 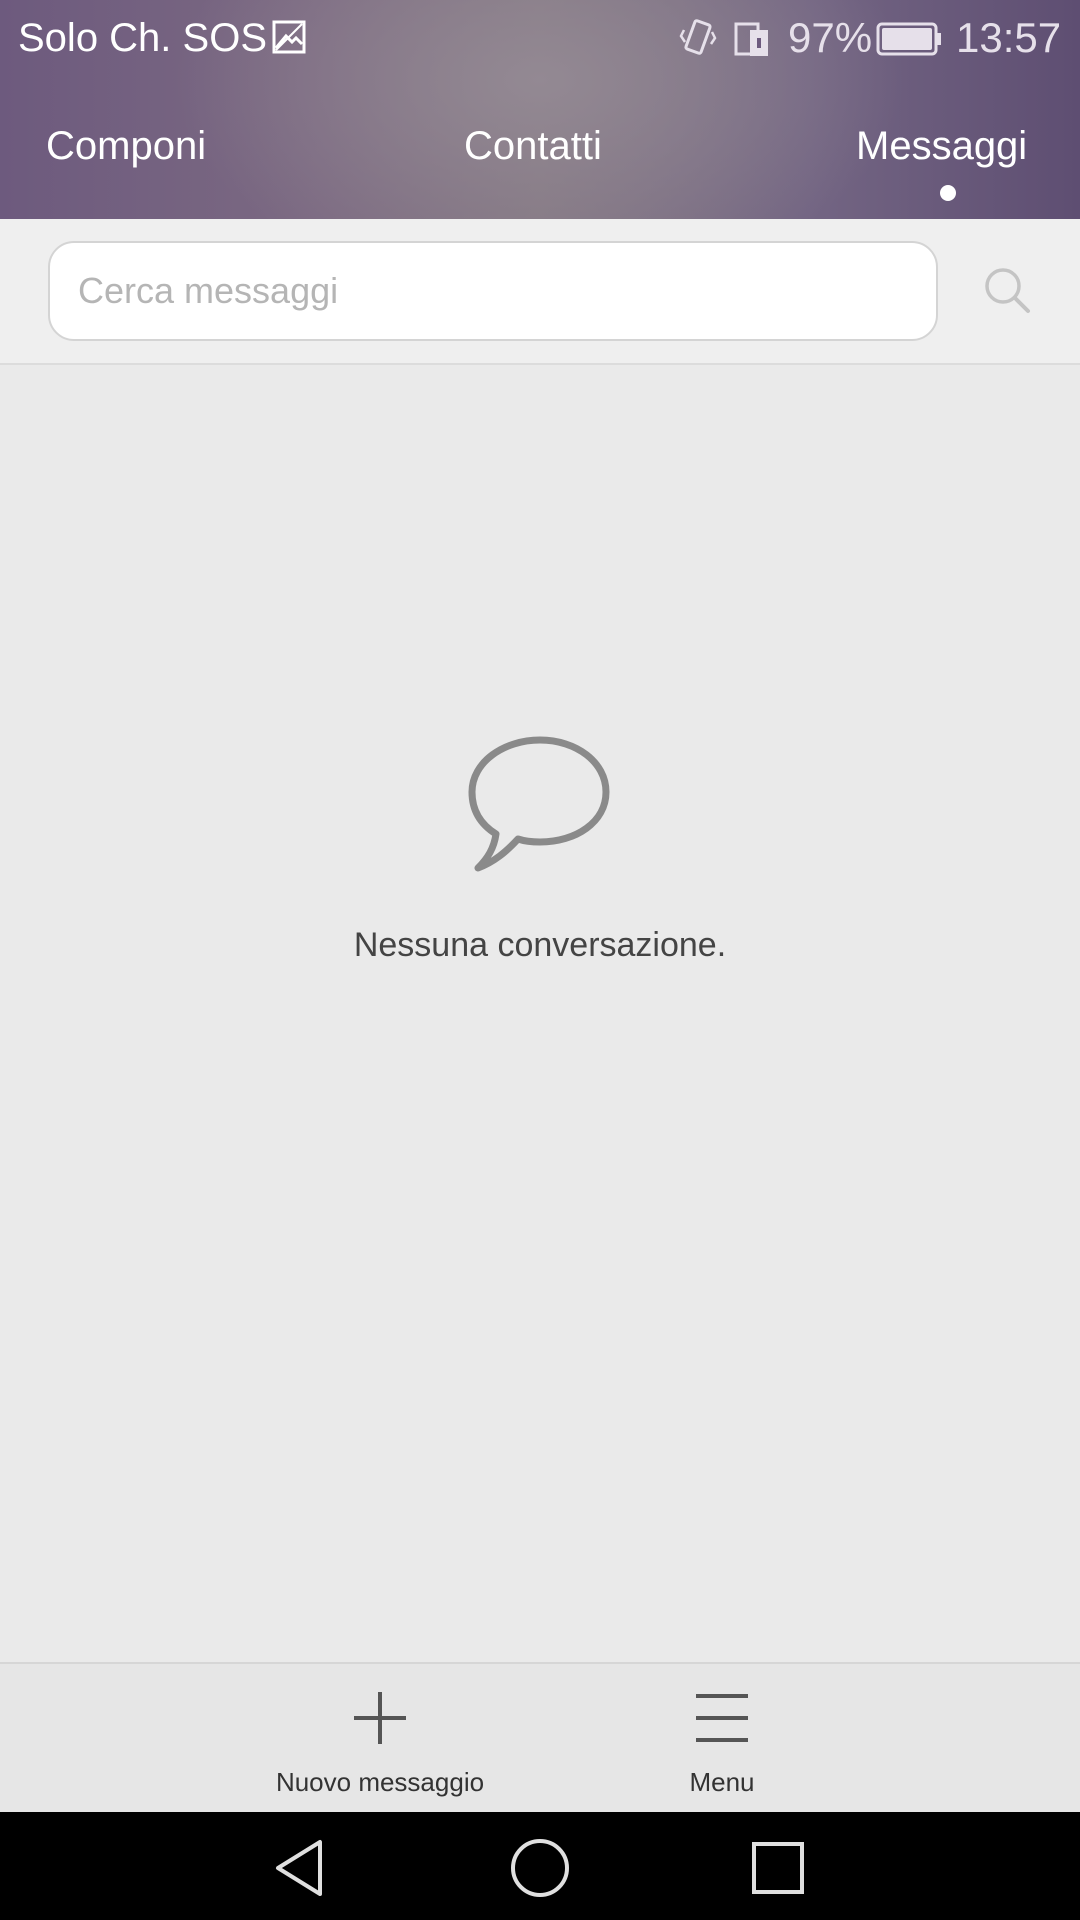 I want to click on new-message-label: Nuovo messaggio, so click(x=380, y=1782).